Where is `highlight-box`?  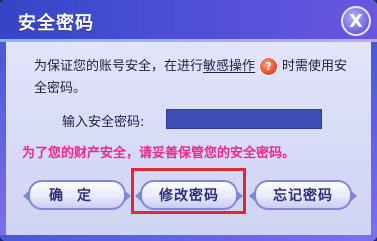 highlight-box is located at coordinates (188, 191).